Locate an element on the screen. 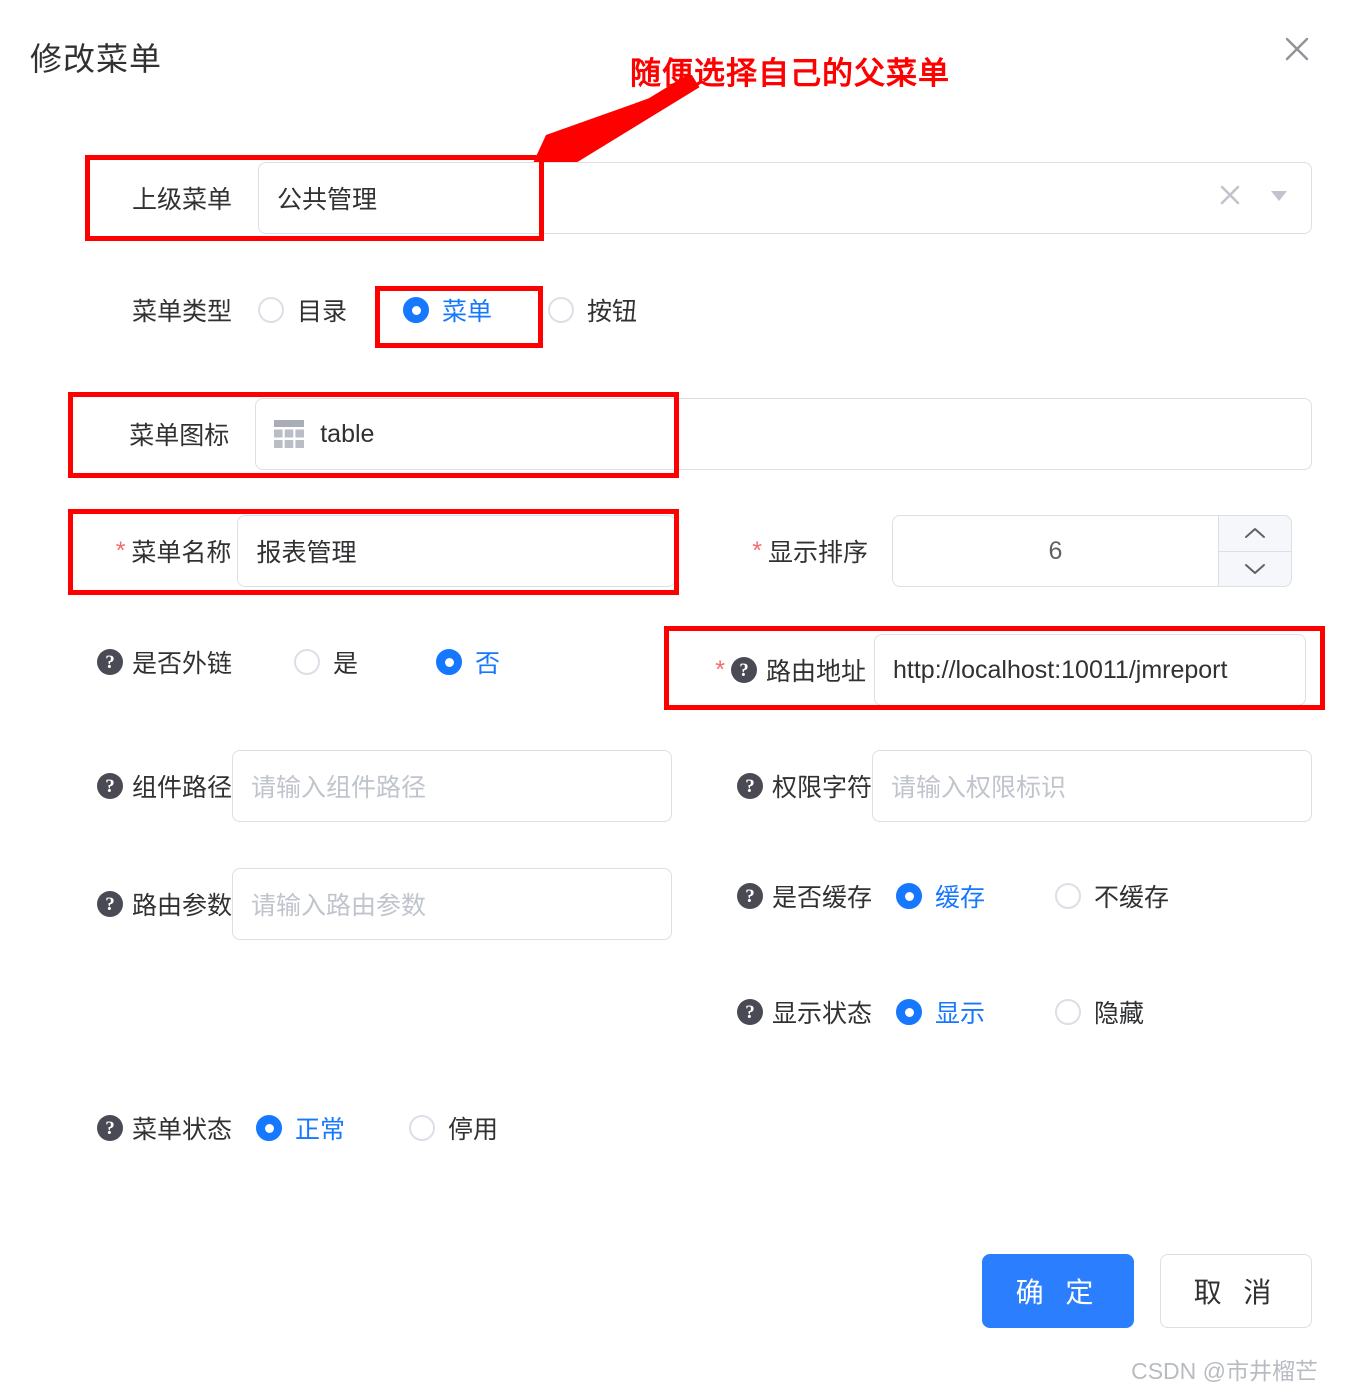 The height and width of the screenshot is (1400, 1348). cancel-button: 取 消 is located at coordinates (1236, 1291).